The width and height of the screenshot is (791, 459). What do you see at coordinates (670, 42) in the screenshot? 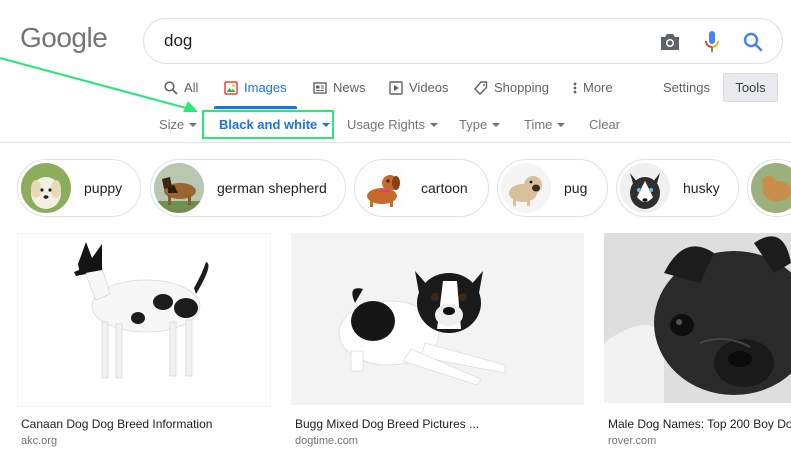
I see `camera-icon` at bounding box center [670, 42].